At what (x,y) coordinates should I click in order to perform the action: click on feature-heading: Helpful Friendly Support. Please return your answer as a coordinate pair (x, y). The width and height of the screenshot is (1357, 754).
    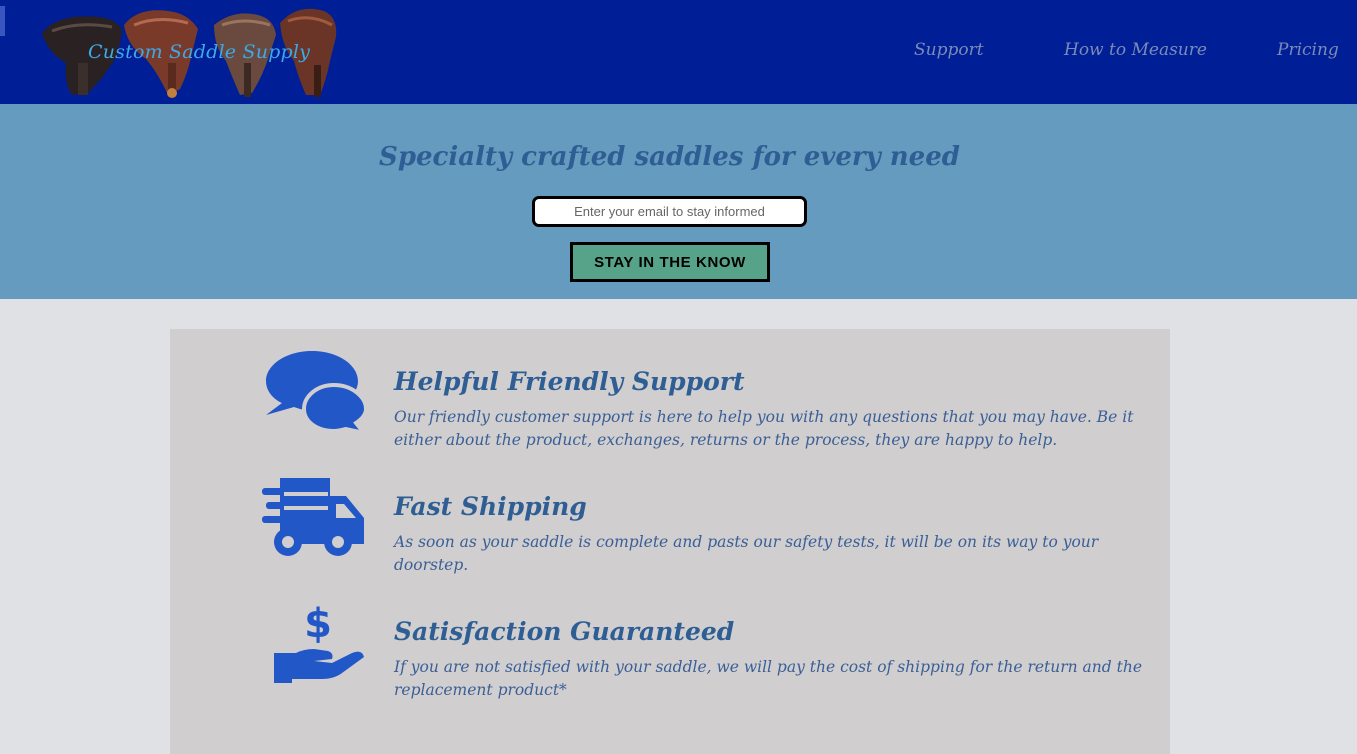
    Looking at the image, I should click on (569, 381).